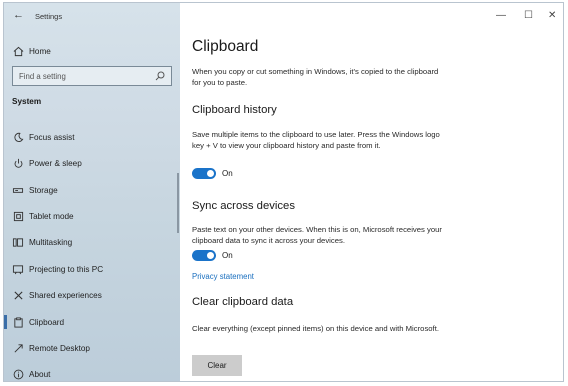 The image size is (568, 386). I want to click on sidebar-scrollbar, so click(178, 203).